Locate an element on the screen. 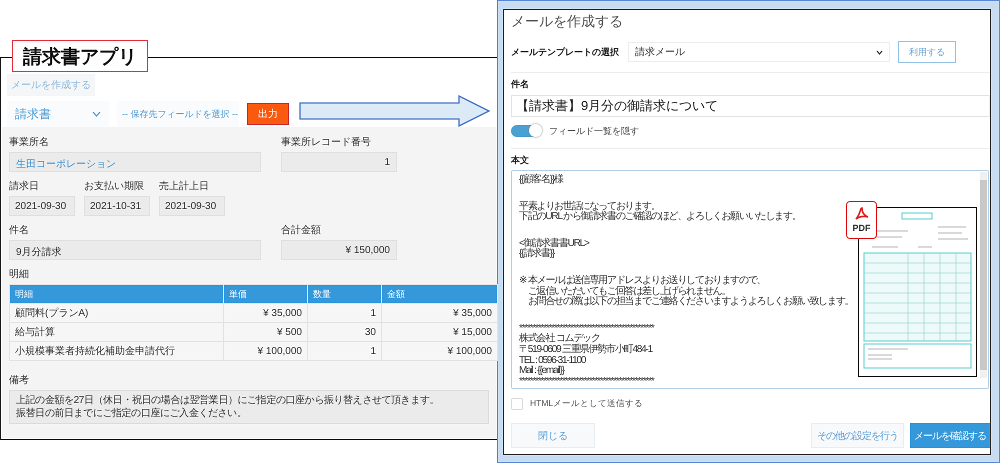 This screenshot has height=463, width=1000. field-label: 事業所レコード番号 is located at coordinates (326, 142).